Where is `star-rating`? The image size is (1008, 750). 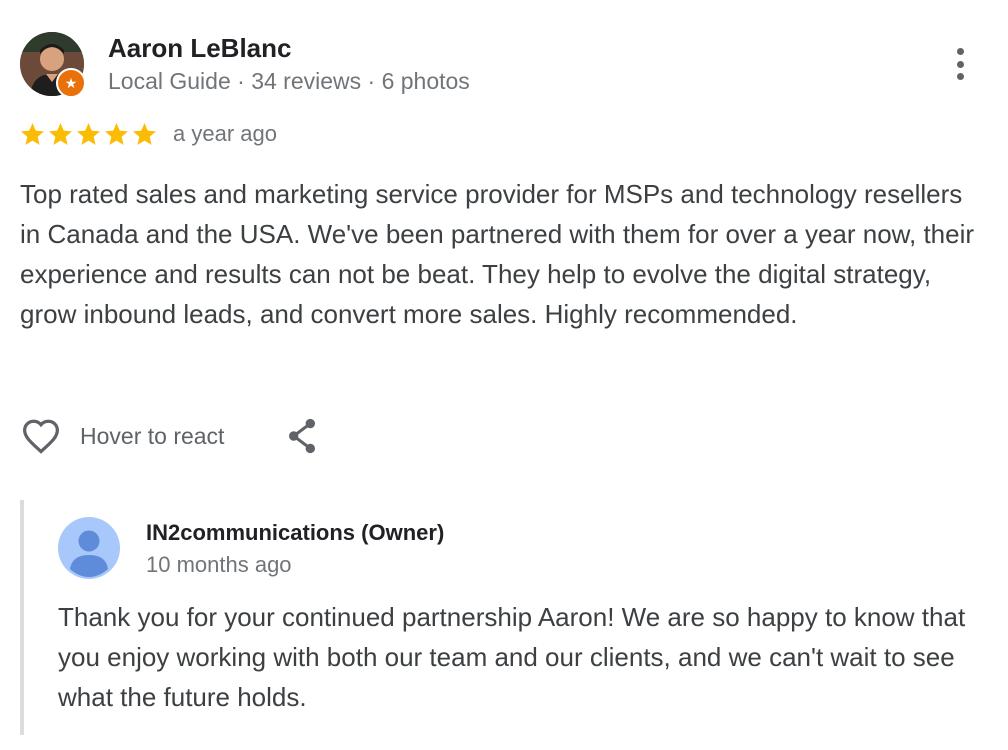
star-rating is located at coordinates (88, 134).